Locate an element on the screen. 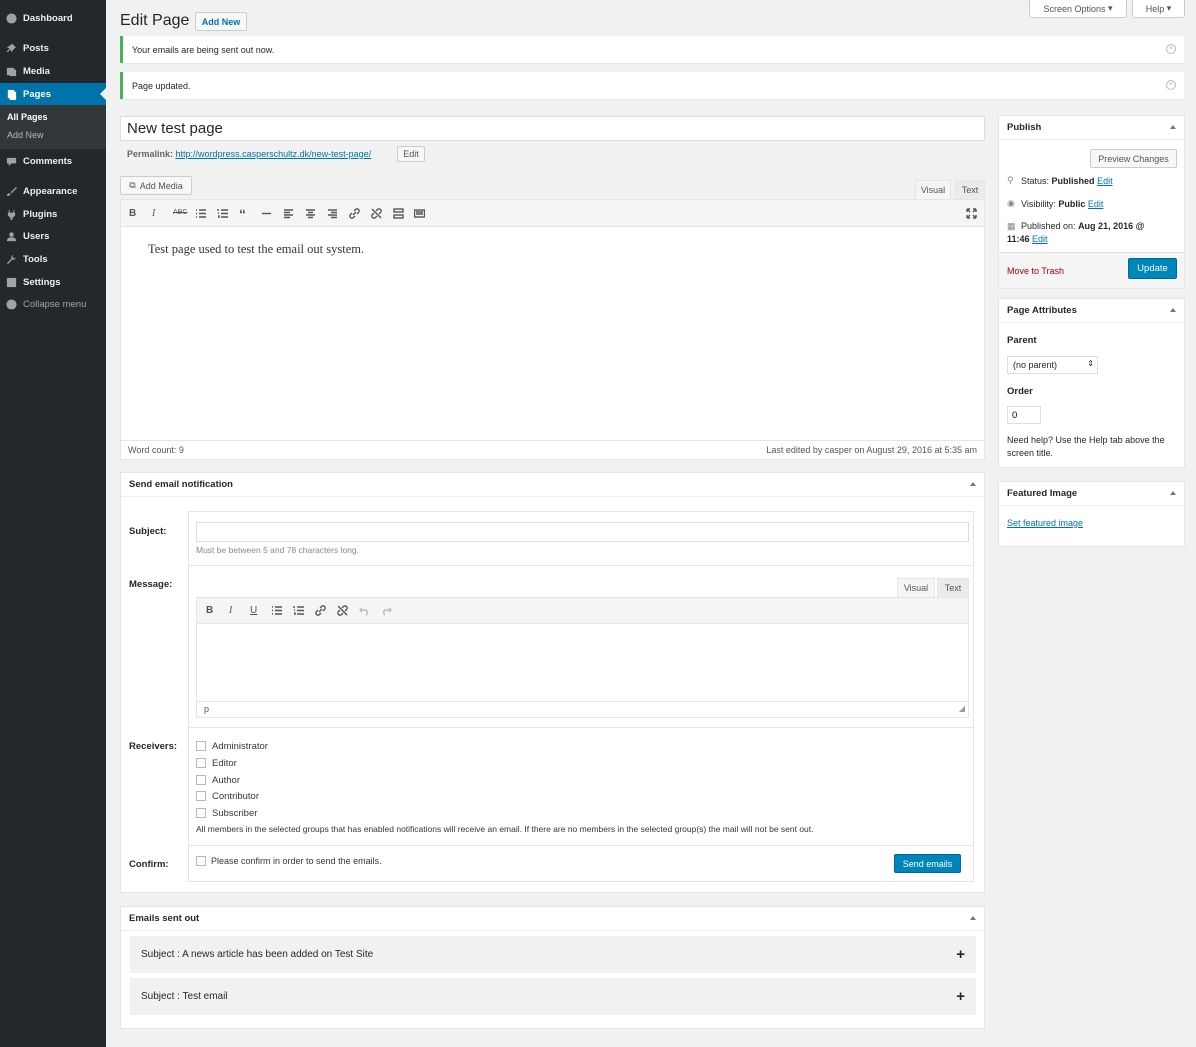  horizontal-line-icon is located at coordinates (266, 213).